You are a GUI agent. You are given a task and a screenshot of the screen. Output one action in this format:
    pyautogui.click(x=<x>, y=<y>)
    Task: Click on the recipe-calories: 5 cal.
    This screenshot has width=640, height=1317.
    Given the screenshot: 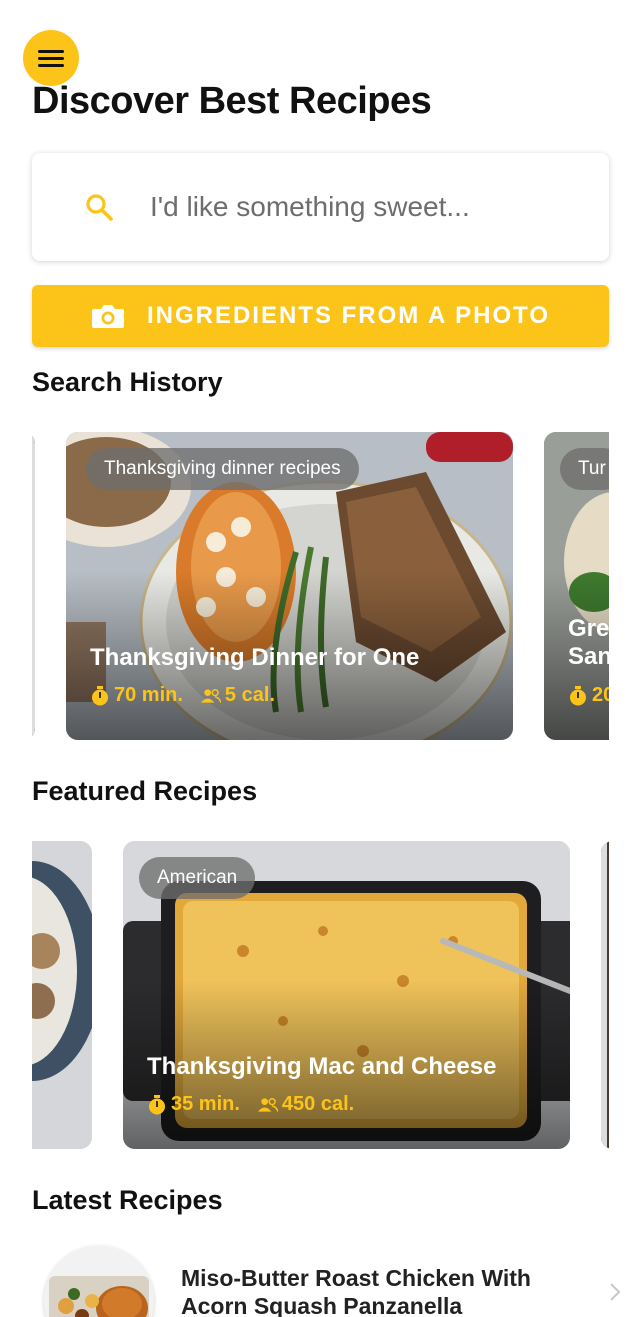 What is the action you would take?
    pyautogui.click(x=249, y=695)
    